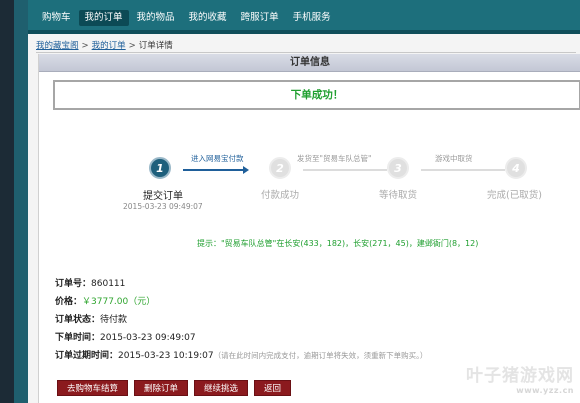 This screenshot has height=403, width=580. I want to click on order-status-value: 待付款, so click(114, 320).